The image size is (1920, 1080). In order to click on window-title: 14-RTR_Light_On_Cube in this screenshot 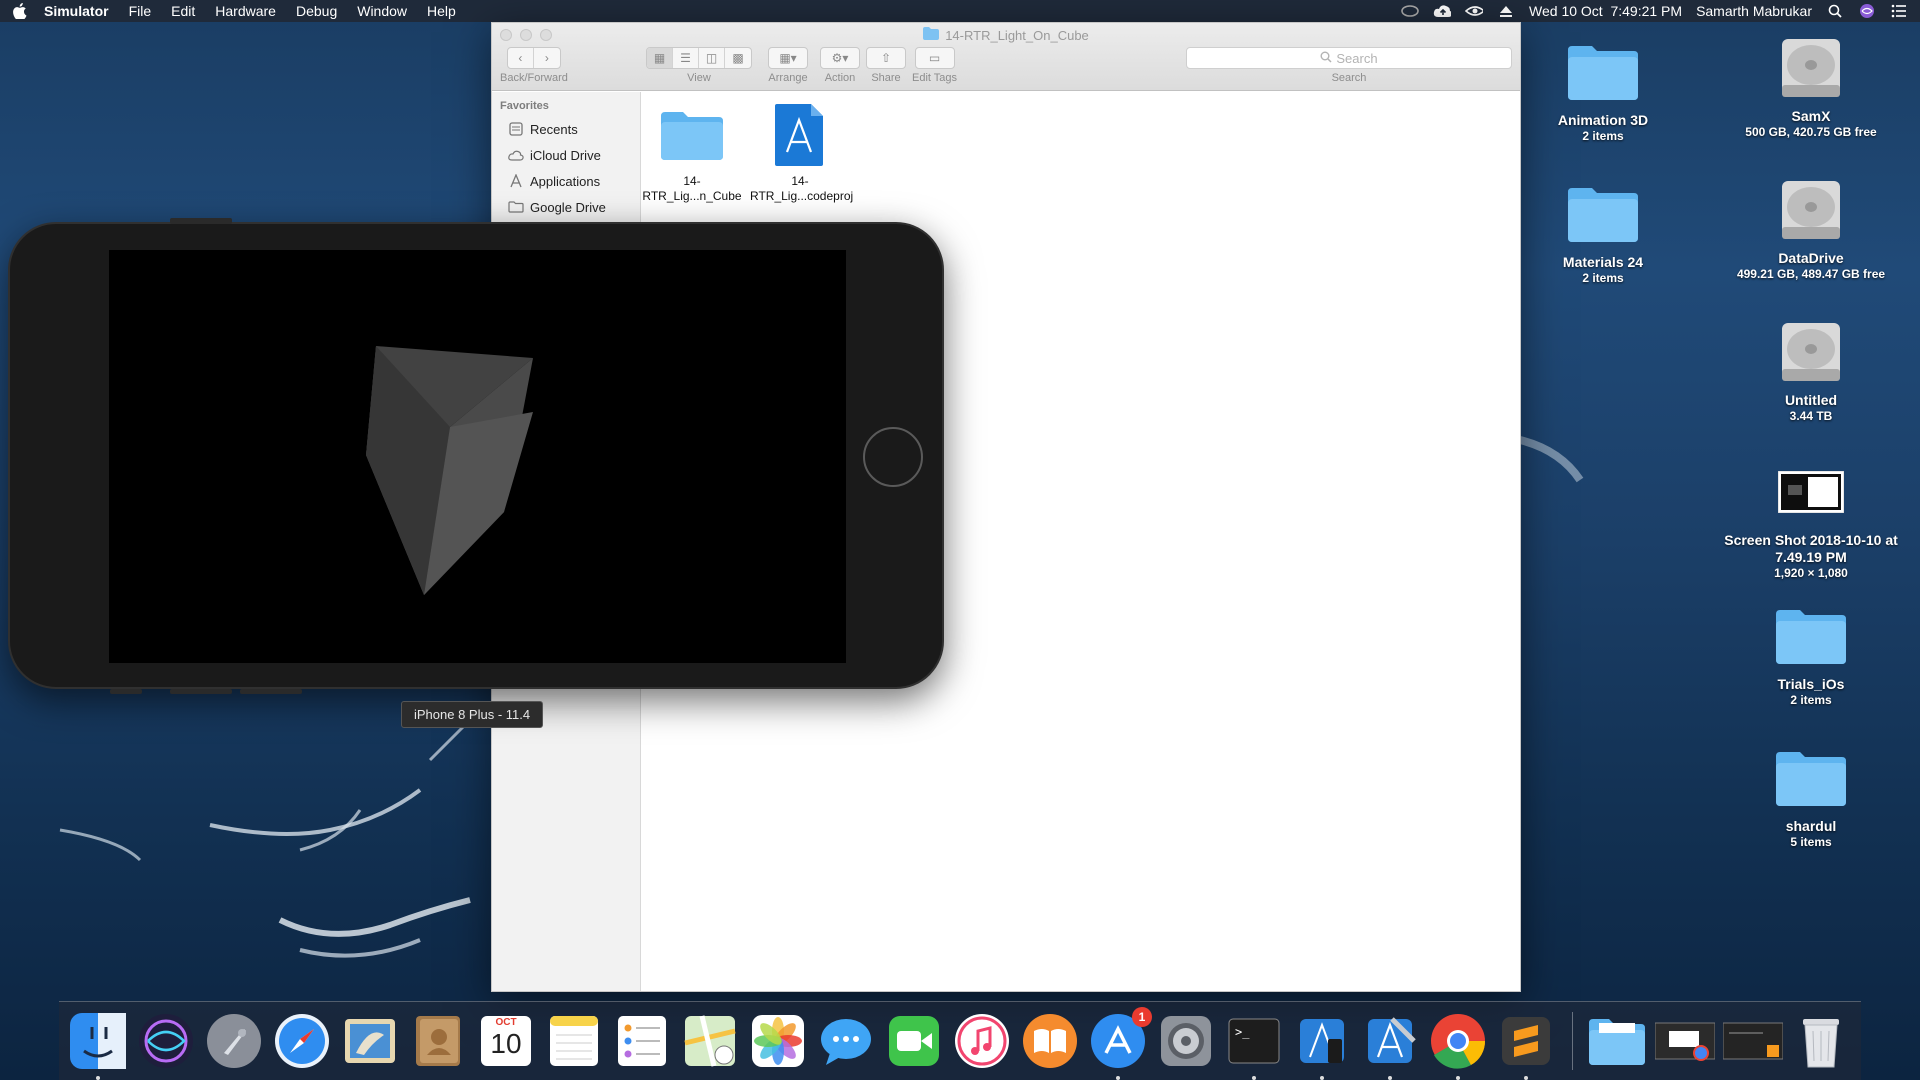, I will do `click(1006, 35)`.